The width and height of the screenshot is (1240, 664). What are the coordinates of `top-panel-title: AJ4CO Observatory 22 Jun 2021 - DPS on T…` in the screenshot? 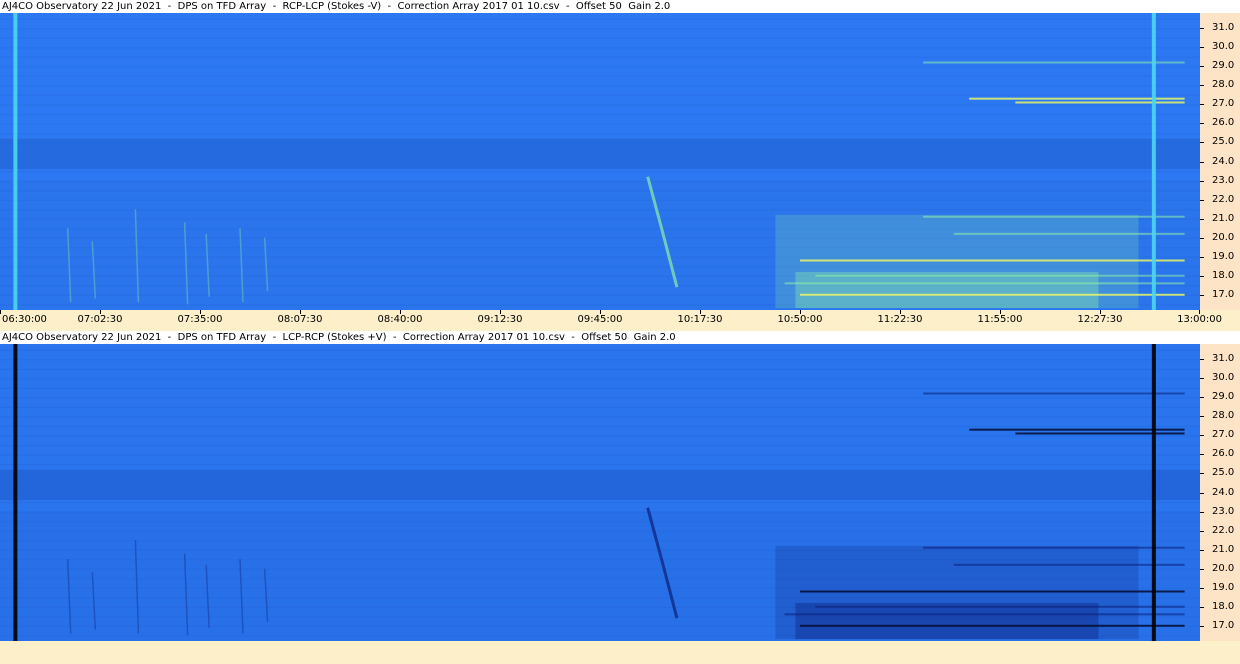 It's located at (620, 6).